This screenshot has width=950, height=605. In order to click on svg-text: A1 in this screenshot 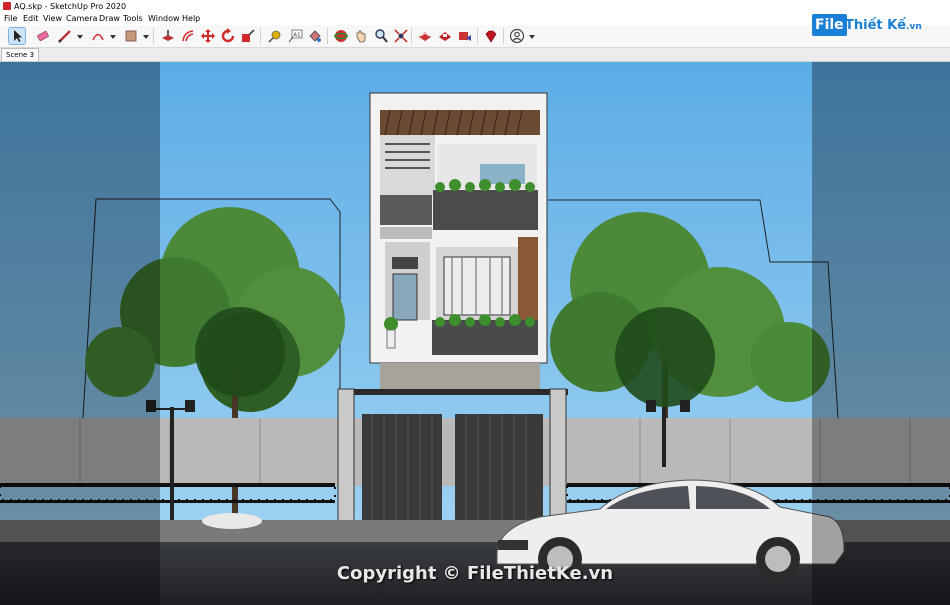, I will do `click(296, 36)`.